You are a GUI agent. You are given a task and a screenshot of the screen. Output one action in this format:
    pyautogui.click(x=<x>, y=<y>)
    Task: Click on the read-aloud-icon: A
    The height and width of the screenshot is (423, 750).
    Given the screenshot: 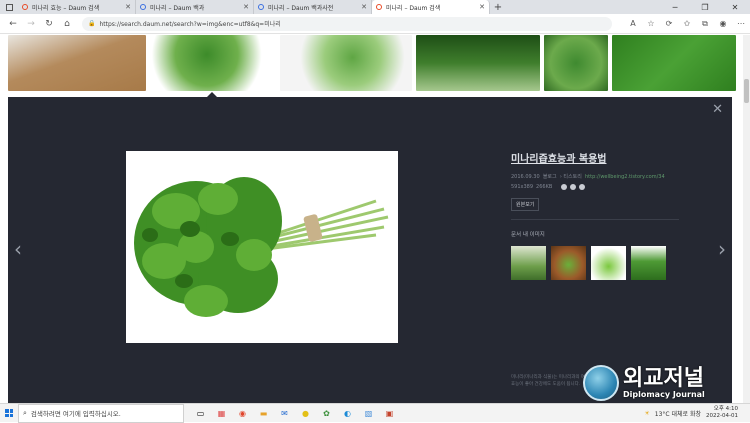 What is the action you would take?
    pyautogui.click(x=633, y=24)
    